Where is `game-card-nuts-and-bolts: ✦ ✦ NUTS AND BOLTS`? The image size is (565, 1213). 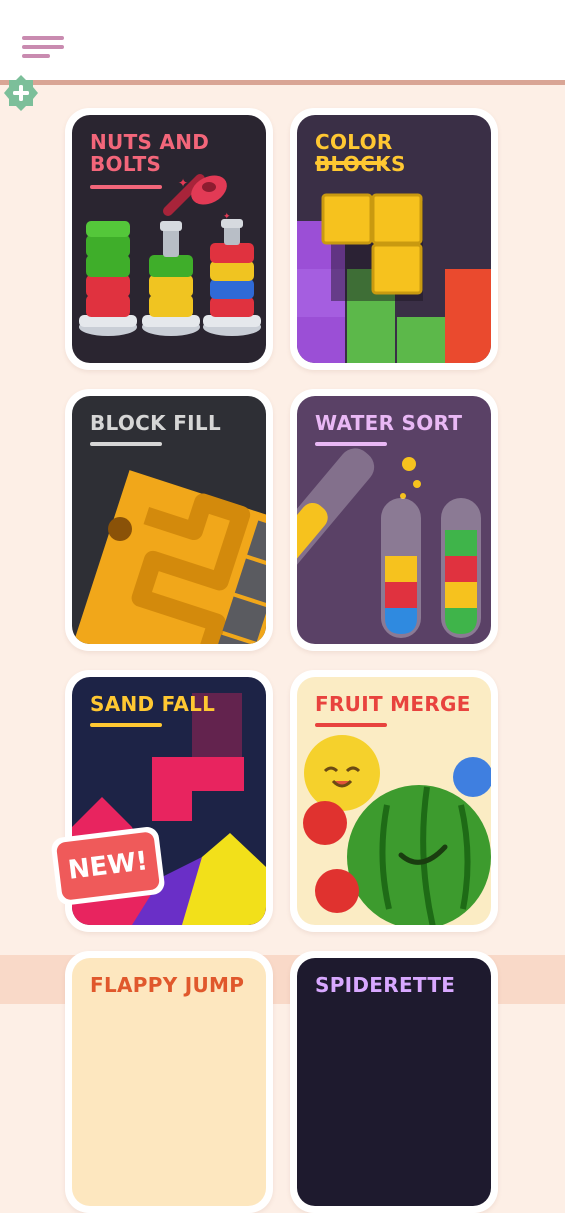
game-card-nuts-and-bolts: ✦ ✦ NUTS AND BOLTS is located at coordinates (169, 239).